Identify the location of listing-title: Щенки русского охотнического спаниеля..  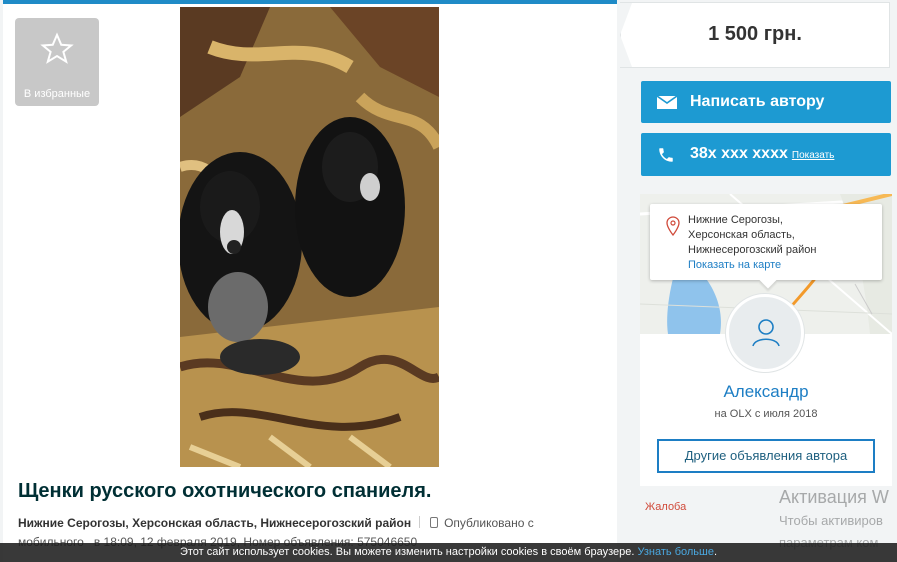
(225, 491).